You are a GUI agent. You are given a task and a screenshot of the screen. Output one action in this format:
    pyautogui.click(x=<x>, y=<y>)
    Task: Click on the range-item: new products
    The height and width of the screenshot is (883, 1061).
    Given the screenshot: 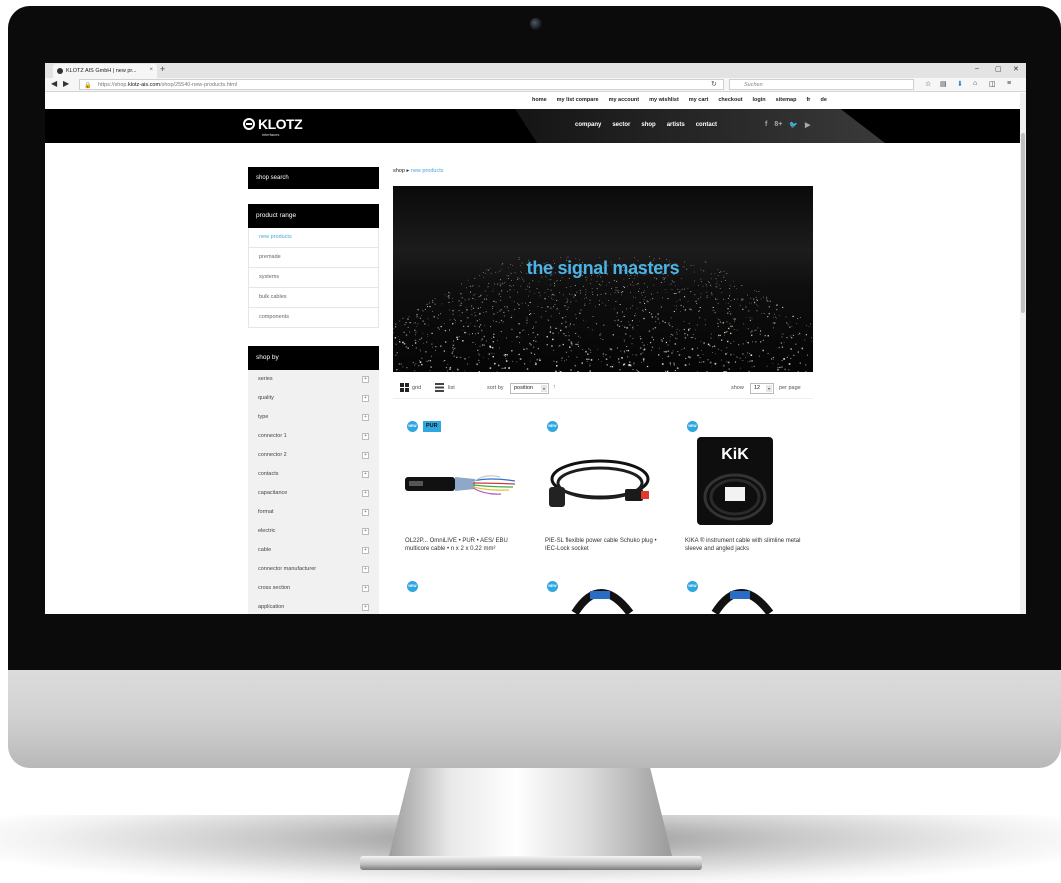 What is the action you would take?
    pyautogui.click(x=313, y=238)
    